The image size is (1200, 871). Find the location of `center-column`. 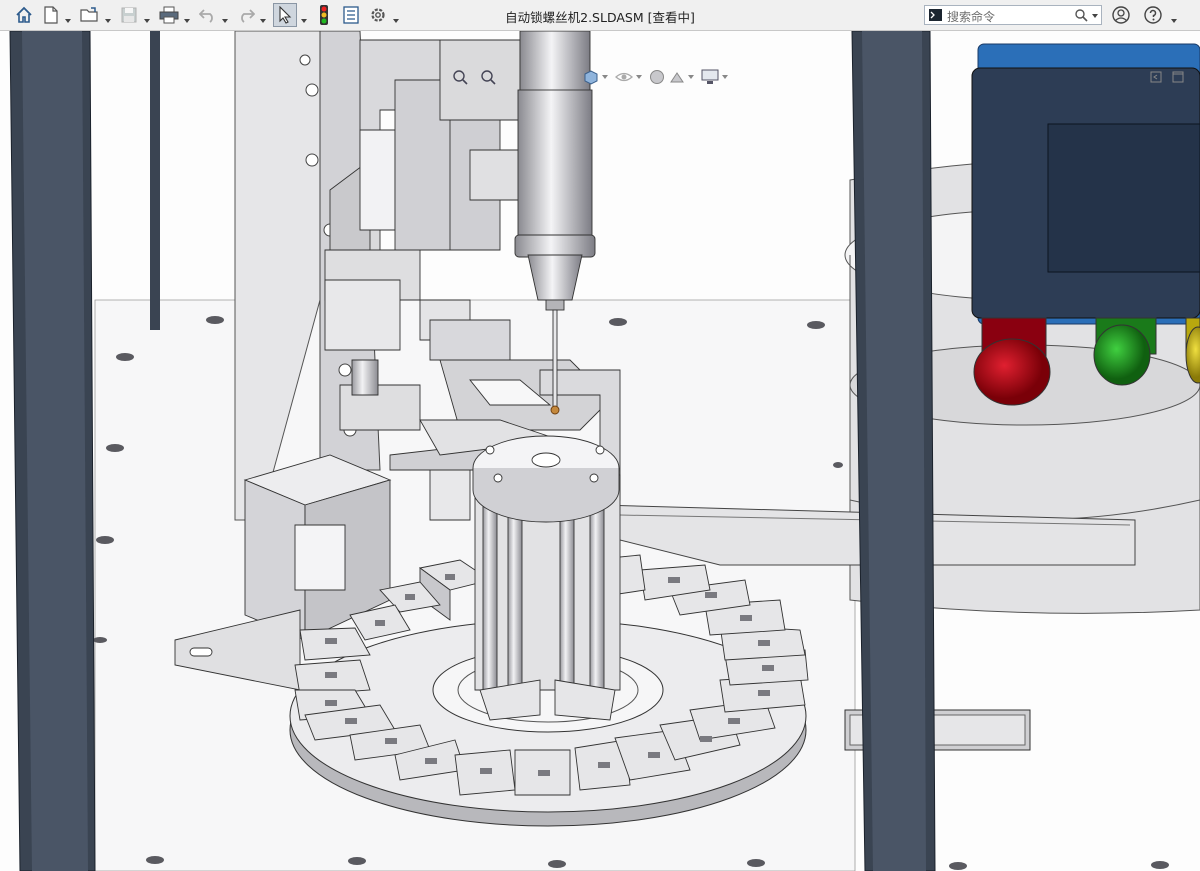

center-column is located at coordinates (546, 578).